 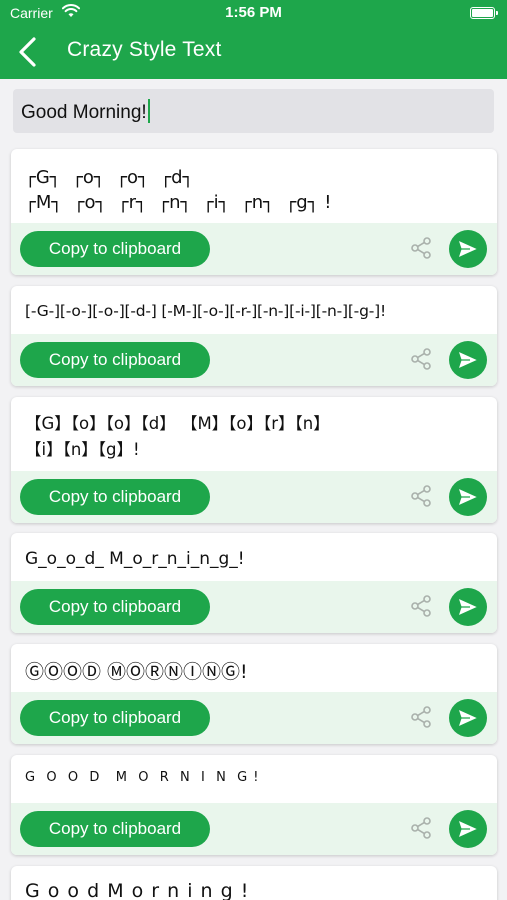 I want to click on status-bar: Carrier 1:56 PM, so click(x=253, y=14).